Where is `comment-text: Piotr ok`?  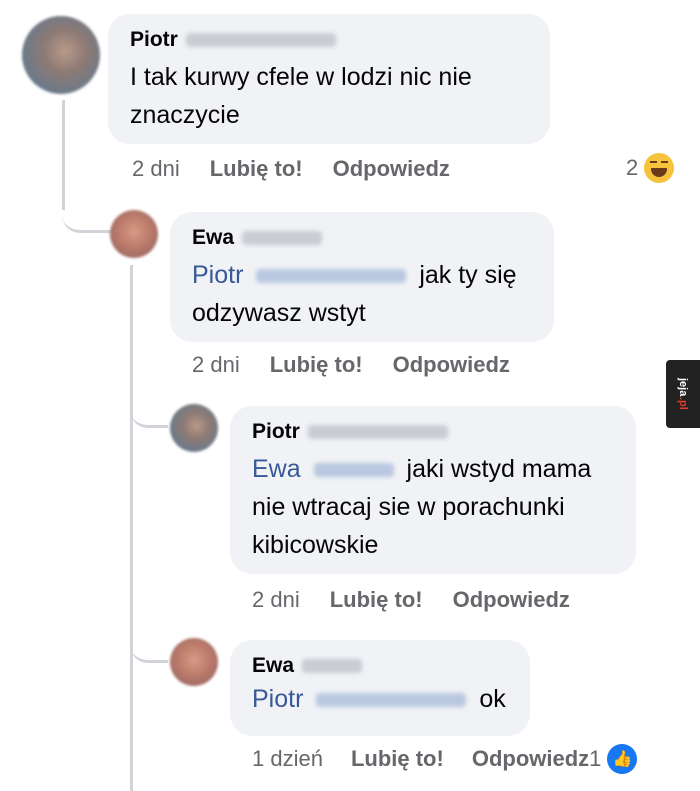 comment-text: Piotr ok is located at coordinates (379, 699).